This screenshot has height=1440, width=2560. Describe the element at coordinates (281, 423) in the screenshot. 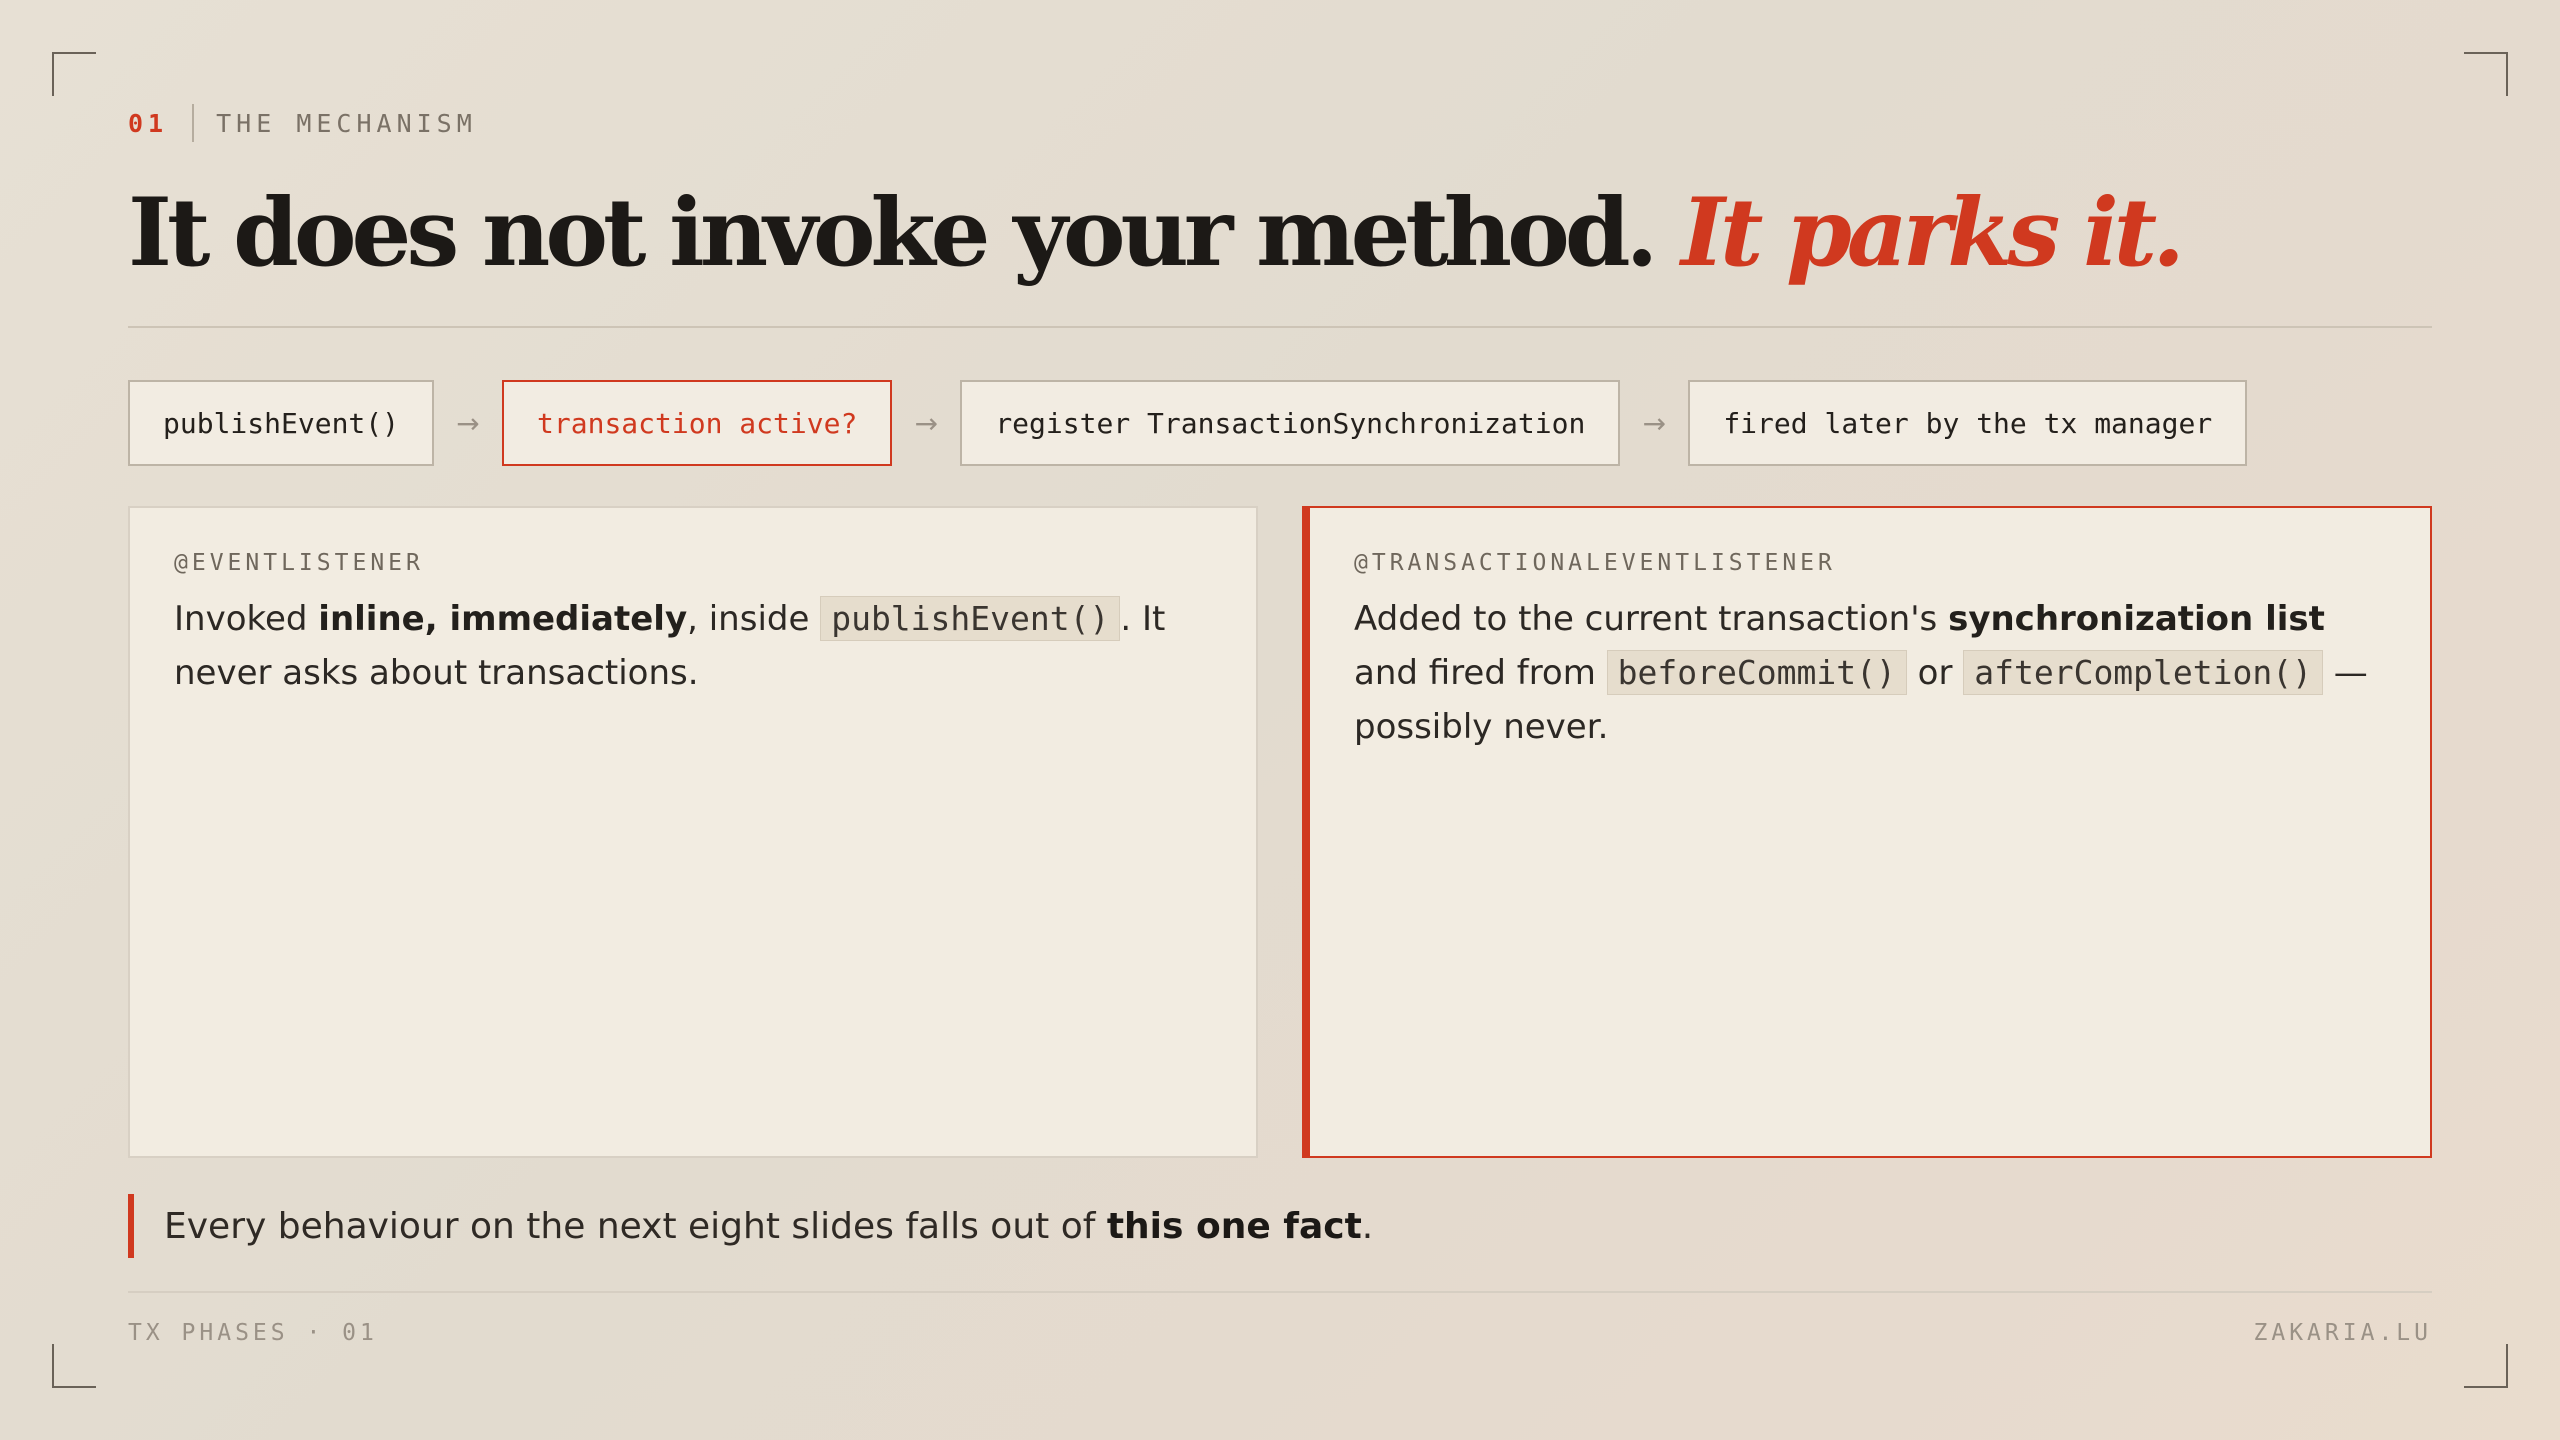

I see `flow-step-publish-event: publishEvent()` at that location.